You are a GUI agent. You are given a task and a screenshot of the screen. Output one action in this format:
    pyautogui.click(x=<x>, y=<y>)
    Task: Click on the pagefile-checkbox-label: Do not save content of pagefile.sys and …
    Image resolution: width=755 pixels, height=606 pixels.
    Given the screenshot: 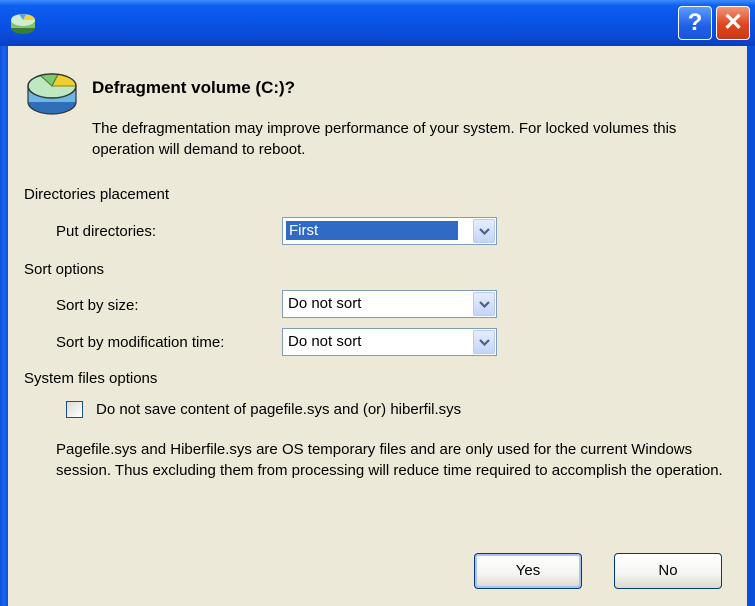 What is the action you would take?
    pyautogui.click(x=278, y=409)
    